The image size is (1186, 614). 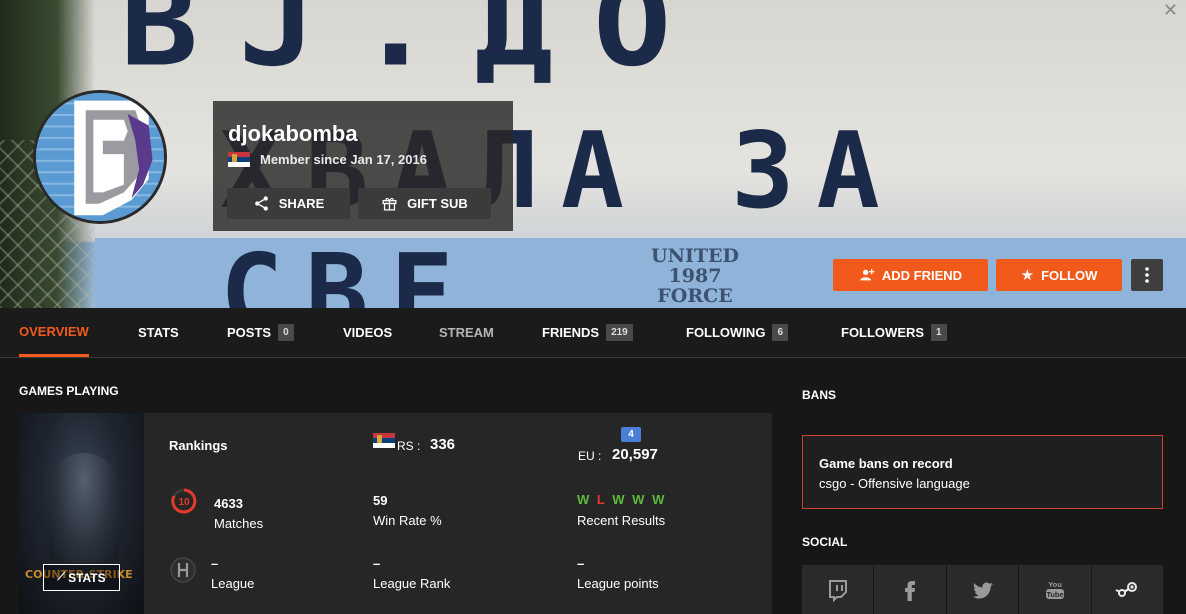 What do you see at coordinates (1055, 584) in the screenshot?
I see `svg-text: You` at bounding box center [1055, 584].